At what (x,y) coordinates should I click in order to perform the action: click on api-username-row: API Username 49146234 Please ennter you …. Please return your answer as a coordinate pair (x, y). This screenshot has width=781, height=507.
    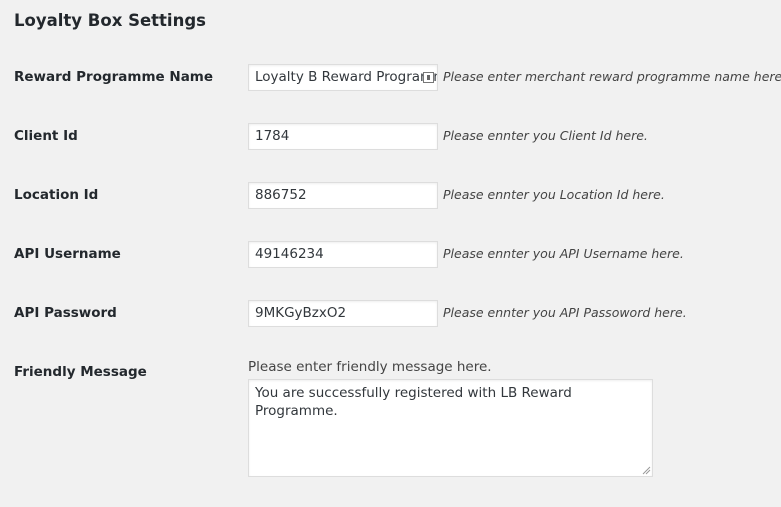
    Looking at the image, I should click on (390, 255).